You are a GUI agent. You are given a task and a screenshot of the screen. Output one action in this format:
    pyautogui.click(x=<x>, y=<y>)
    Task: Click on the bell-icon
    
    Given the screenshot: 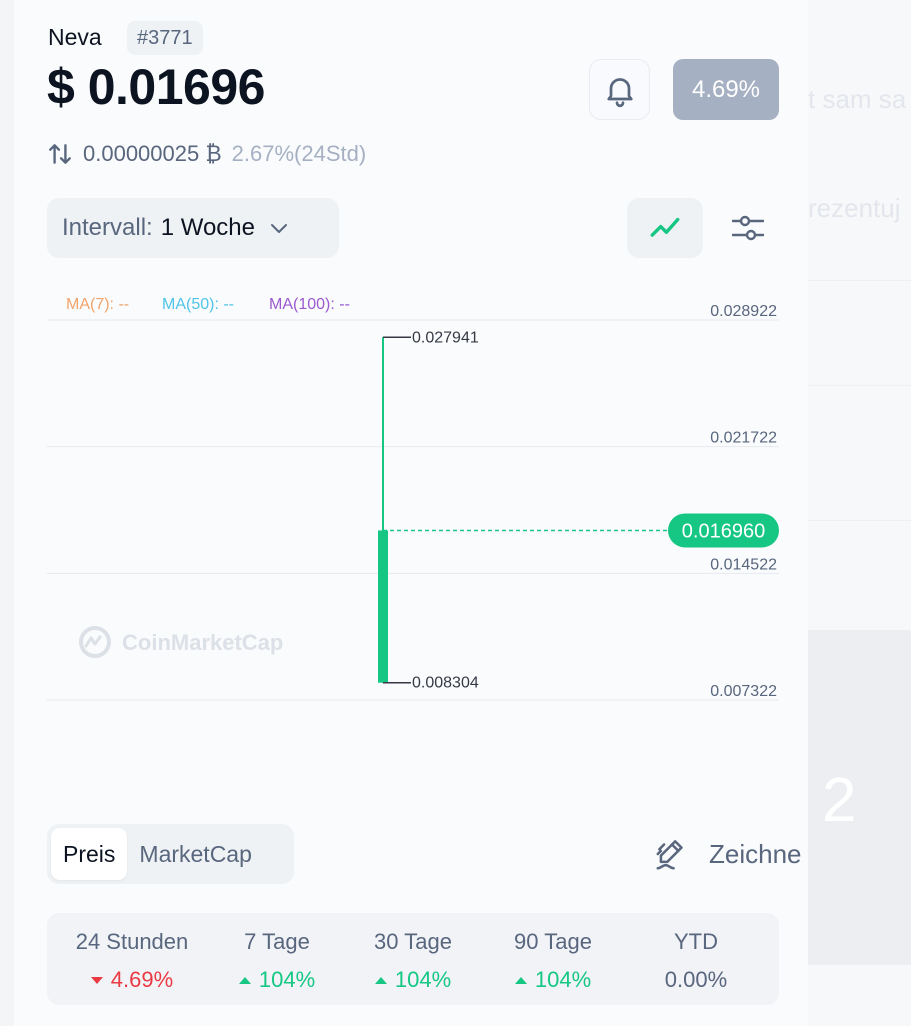 What is the action you would take?
    pyautogui.click(x=619, y=92)
    